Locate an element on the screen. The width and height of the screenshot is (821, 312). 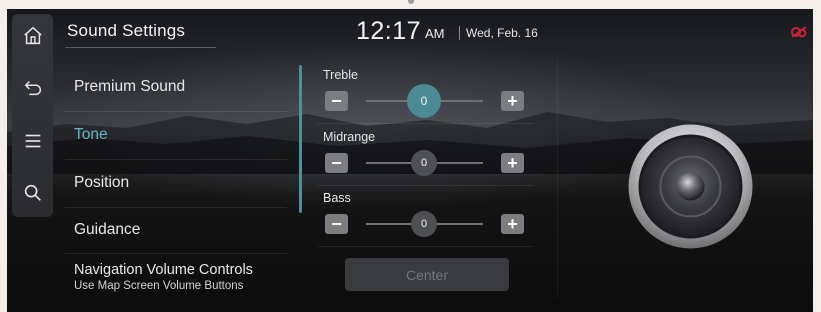
search-icon is located at coordinates (32, 192).